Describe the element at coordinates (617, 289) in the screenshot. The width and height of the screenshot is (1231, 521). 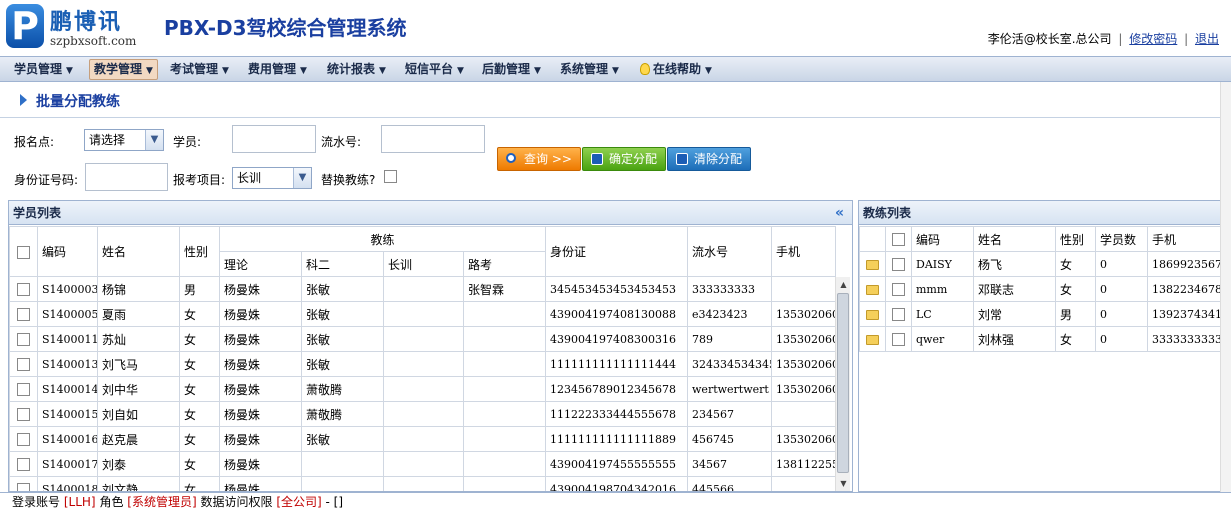
I see `cell-id-card: 345453453453453453` at that location.